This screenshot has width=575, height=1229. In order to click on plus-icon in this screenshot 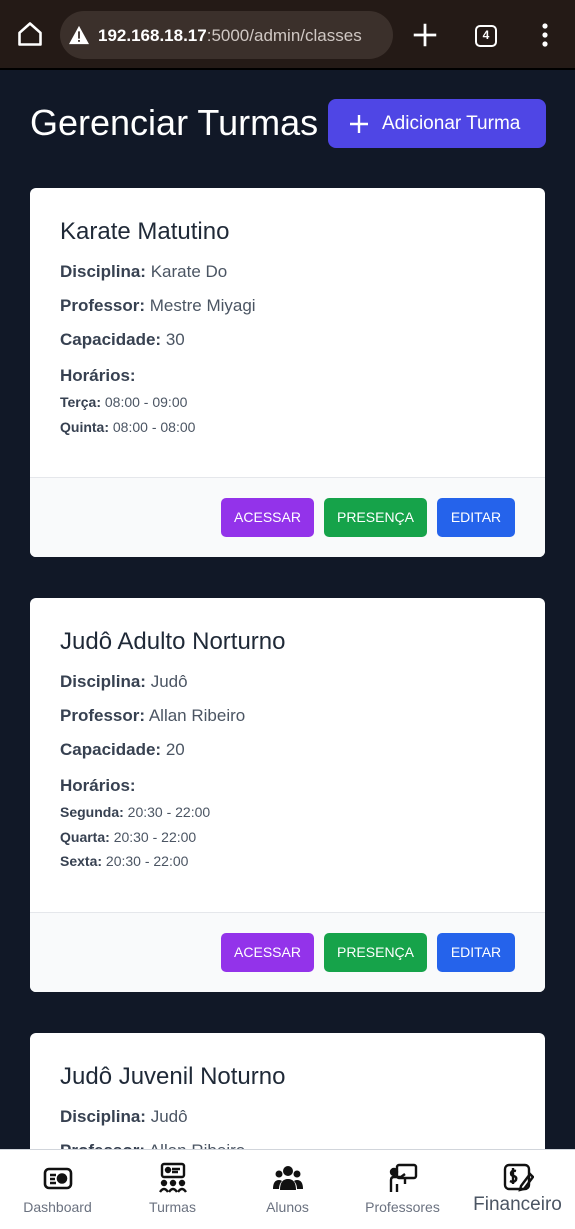, I will do `click(359, 123)`.